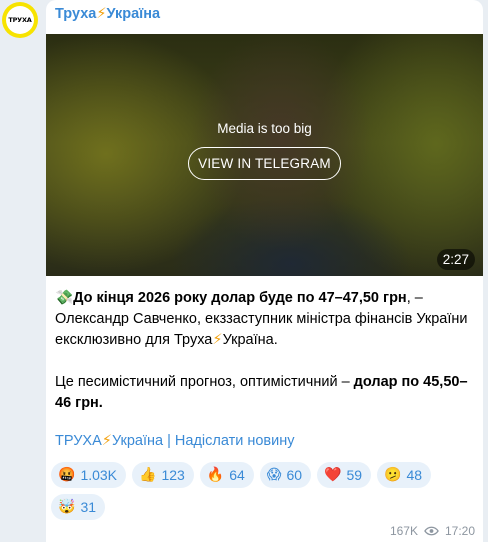 This screenshot has height=542, width=488. Describe the element at coordinates (294, 475) in the screenshot. I see `reaction-count: 60` at that location.